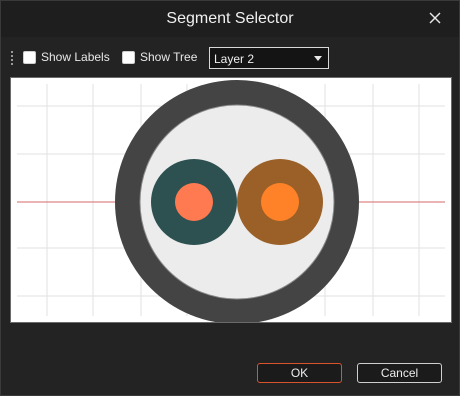 This screenshot has width=460, height=396. I want to click on title-bar: Segment Selector, so click(230, 19).